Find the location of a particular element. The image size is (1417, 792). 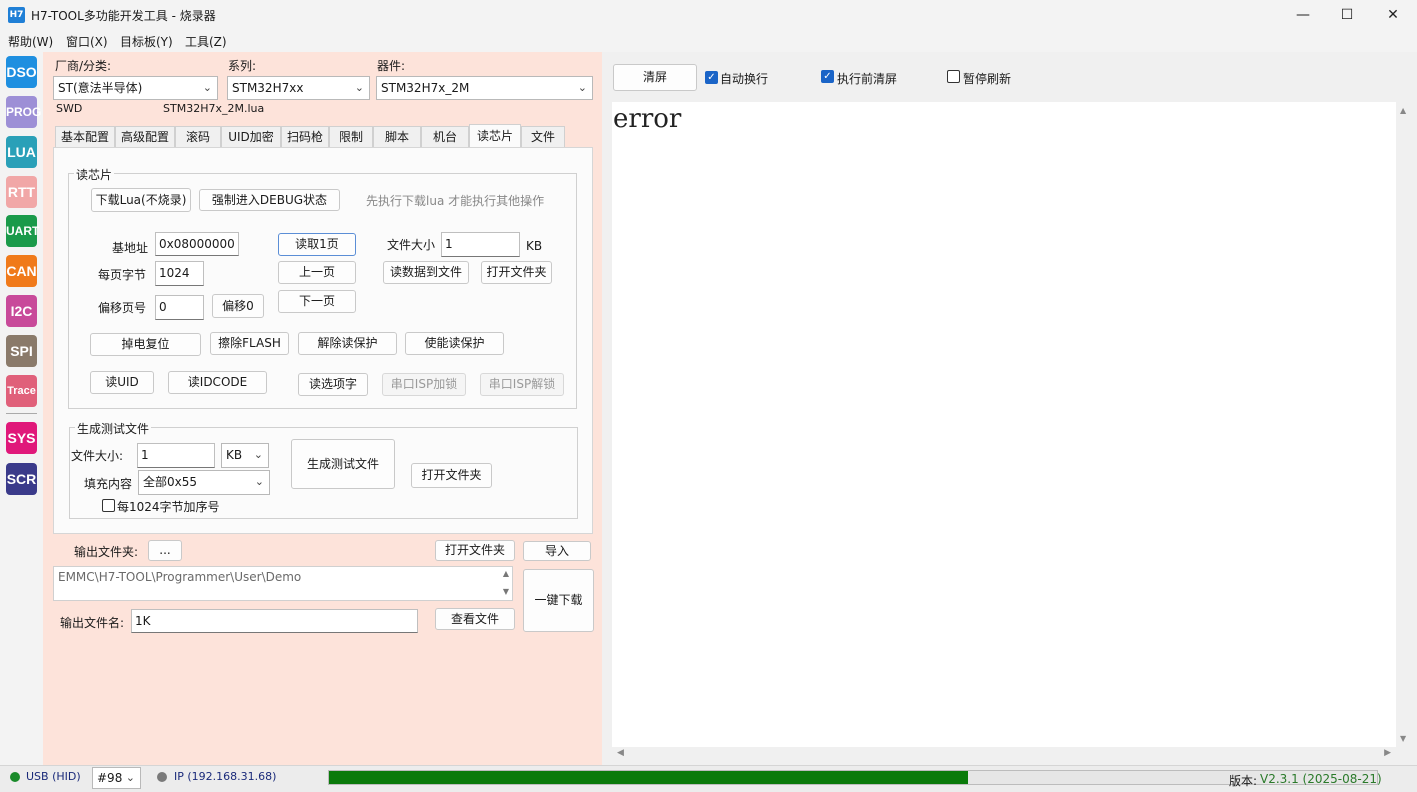

read-uid-button: 读UID is located at coordinates (122, 382).